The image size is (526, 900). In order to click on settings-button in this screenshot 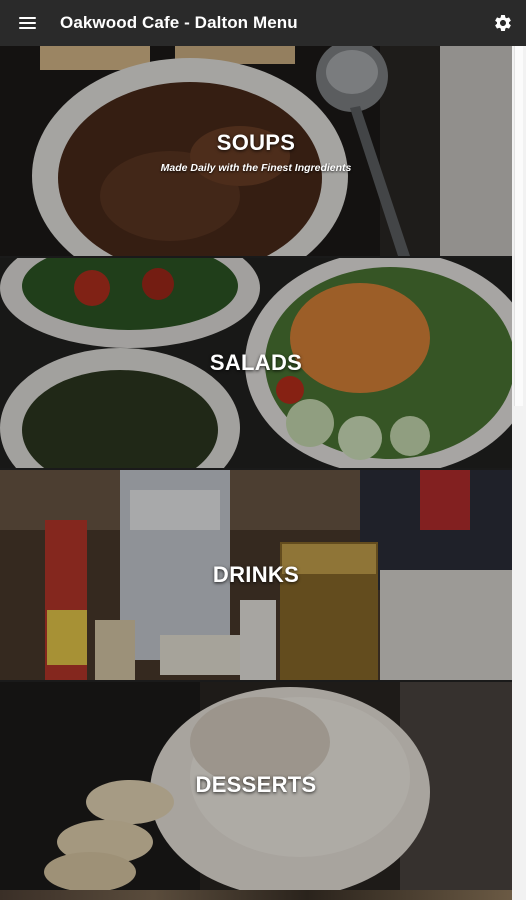, I will do `click(503, 23)`.